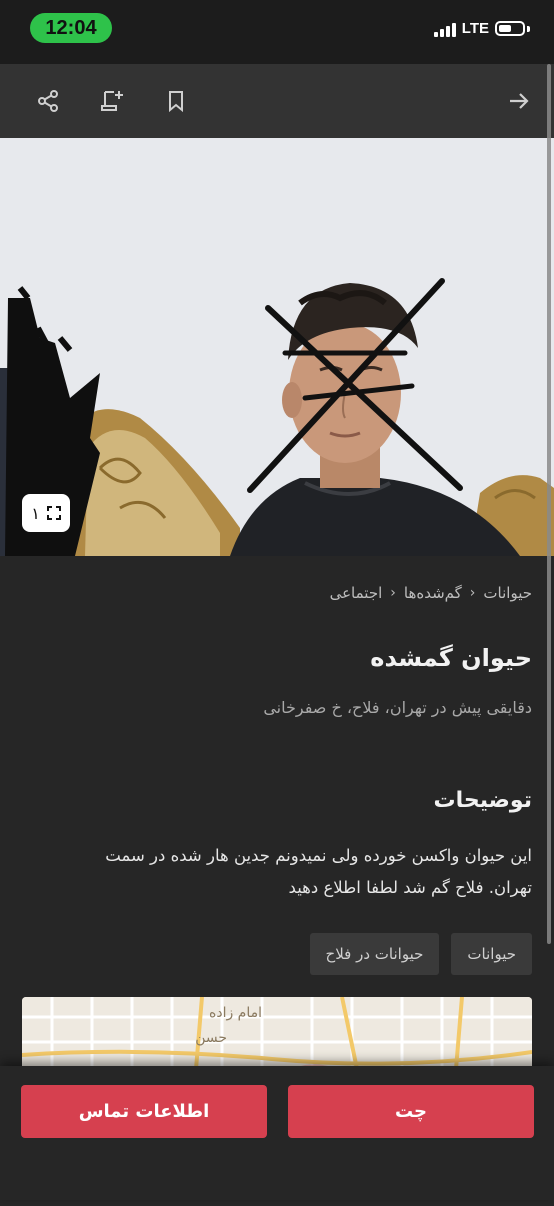 The width and height of the screenshot is (554, 1206). I want to click on listing-meta: دقایقی پیش در تهران، فلاح، خ صفرخانی, so click(397, 707).